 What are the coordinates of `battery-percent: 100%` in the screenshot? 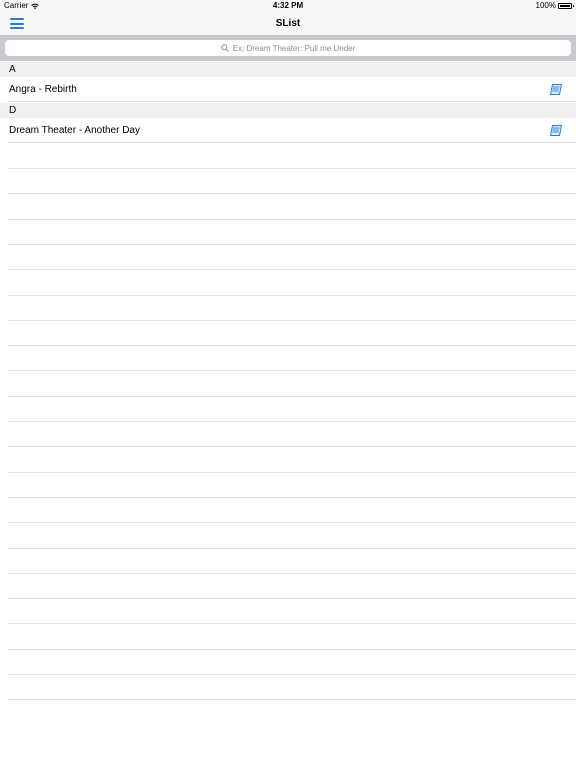 It's located at (545, 5).